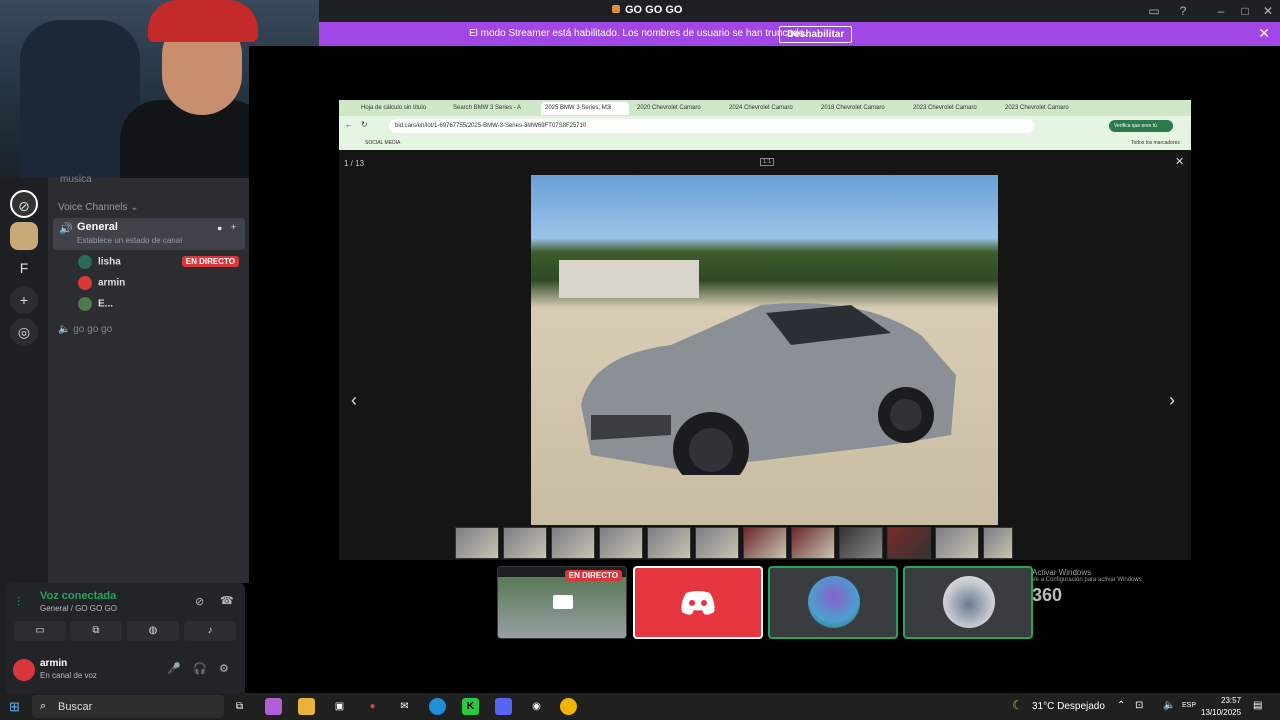  I want to click on help-icon: ?, so click(1183, 11).